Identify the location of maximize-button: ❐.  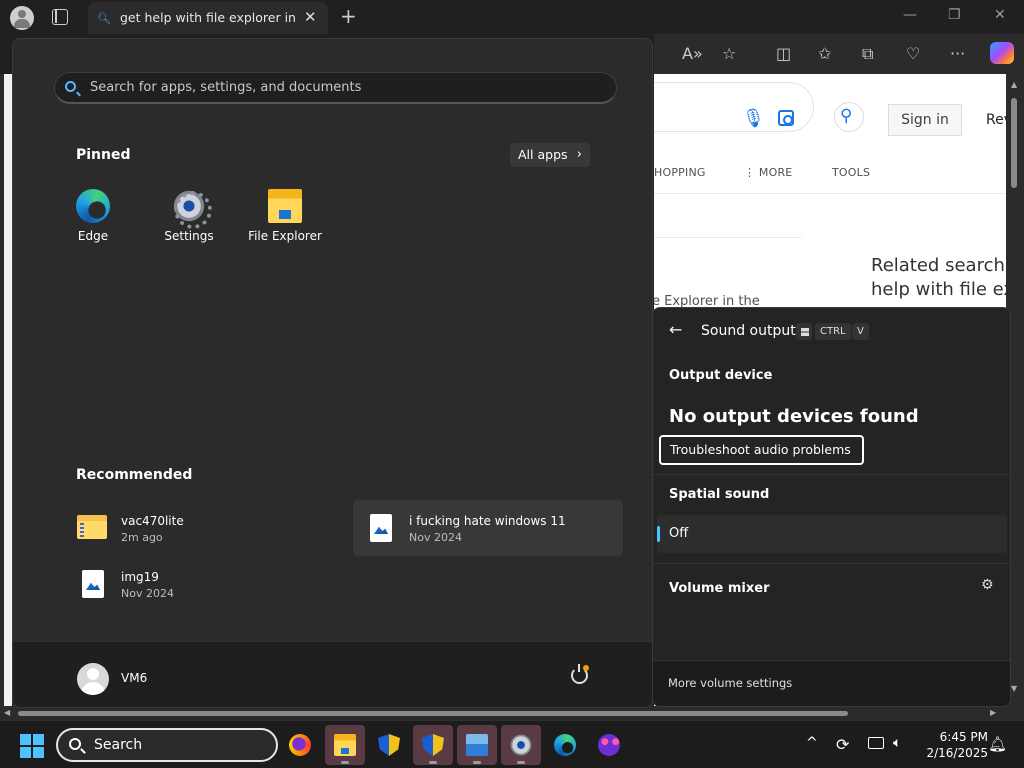
(954, 15).